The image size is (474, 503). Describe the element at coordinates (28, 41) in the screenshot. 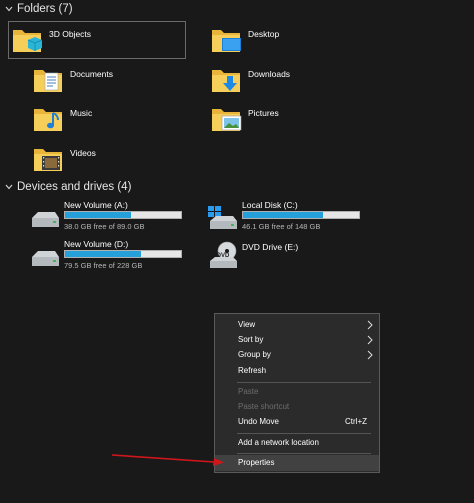

I see `3d-objects-folder-icon` at that location.